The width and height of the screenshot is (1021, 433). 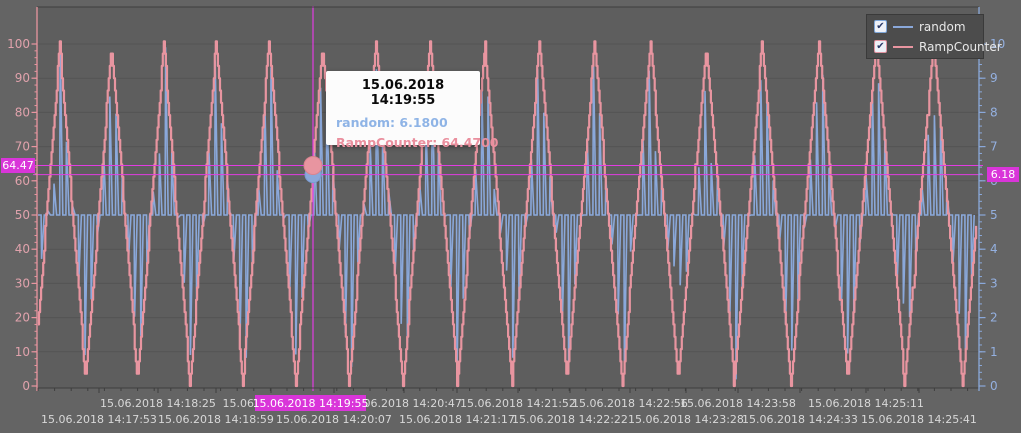 What do you see at coordinates (994, 283) in the screenshot?
I see `y-axis-right-label: 3` at bounding box center [994, 283].